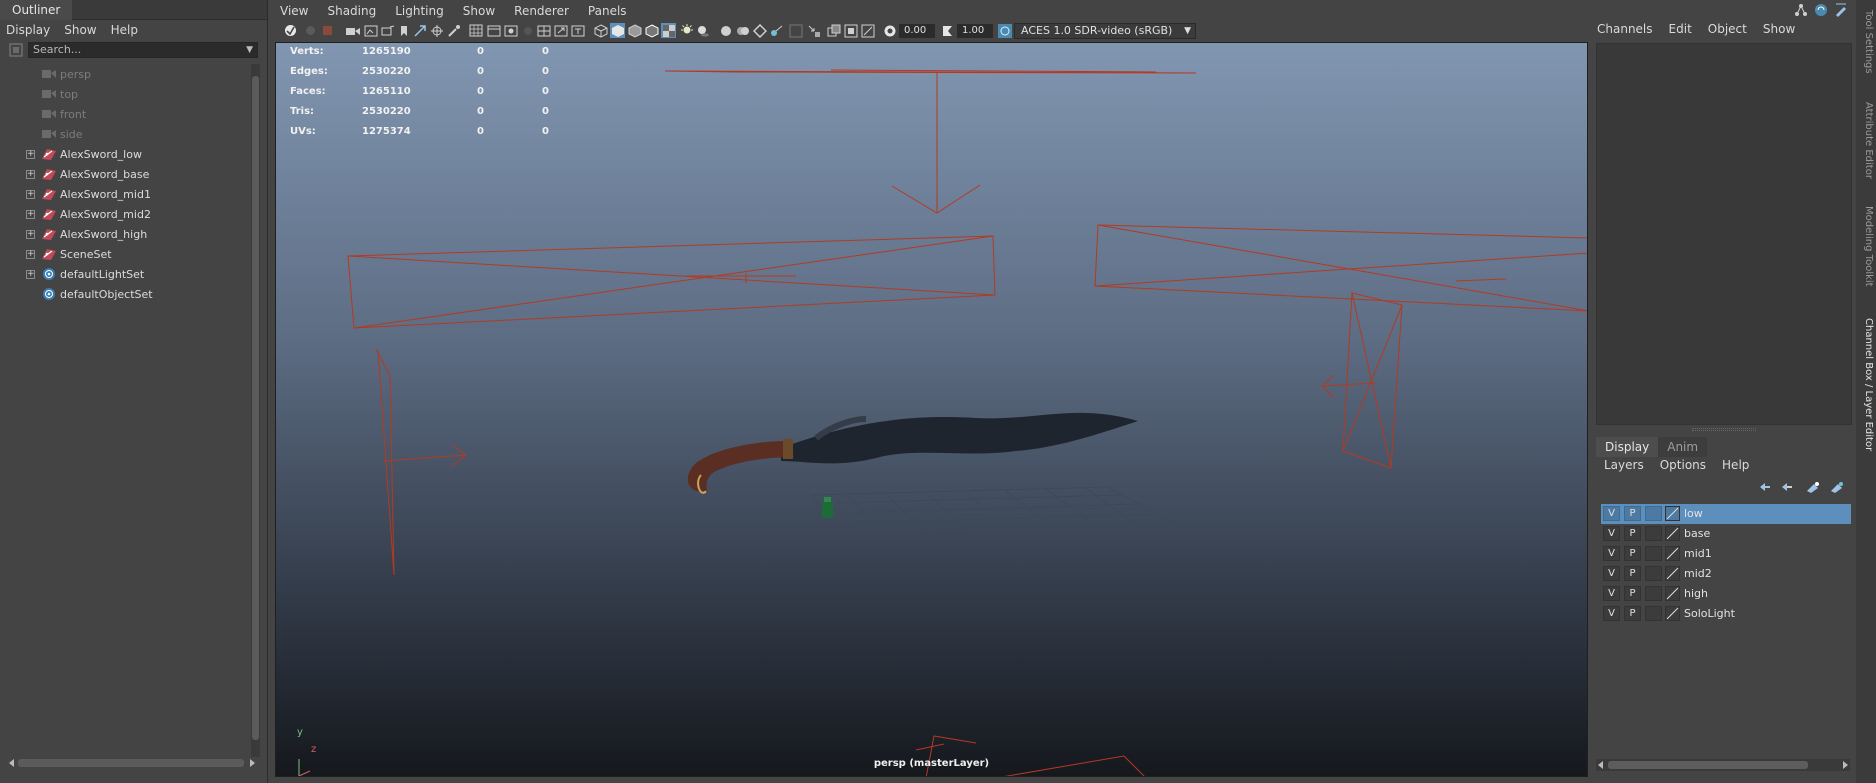  What do you see at coordinates (1786, 487) in the screenshot?
I see `move-layer-down-icon` at bounding box center [1786, 487].